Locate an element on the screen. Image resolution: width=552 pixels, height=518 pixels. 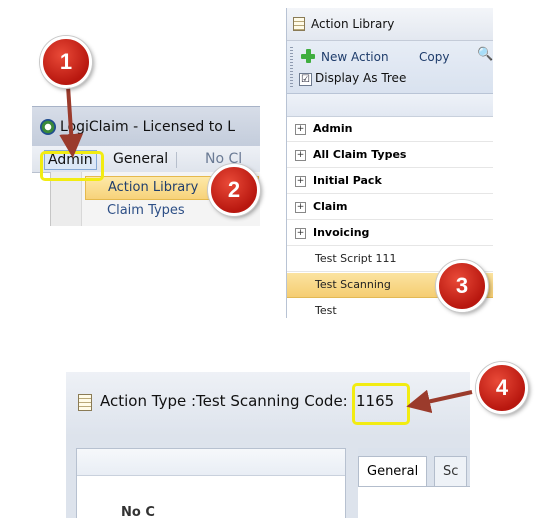
main-titlebar: LogiClaim - Licensed to L is located at coordinates (146, 126).